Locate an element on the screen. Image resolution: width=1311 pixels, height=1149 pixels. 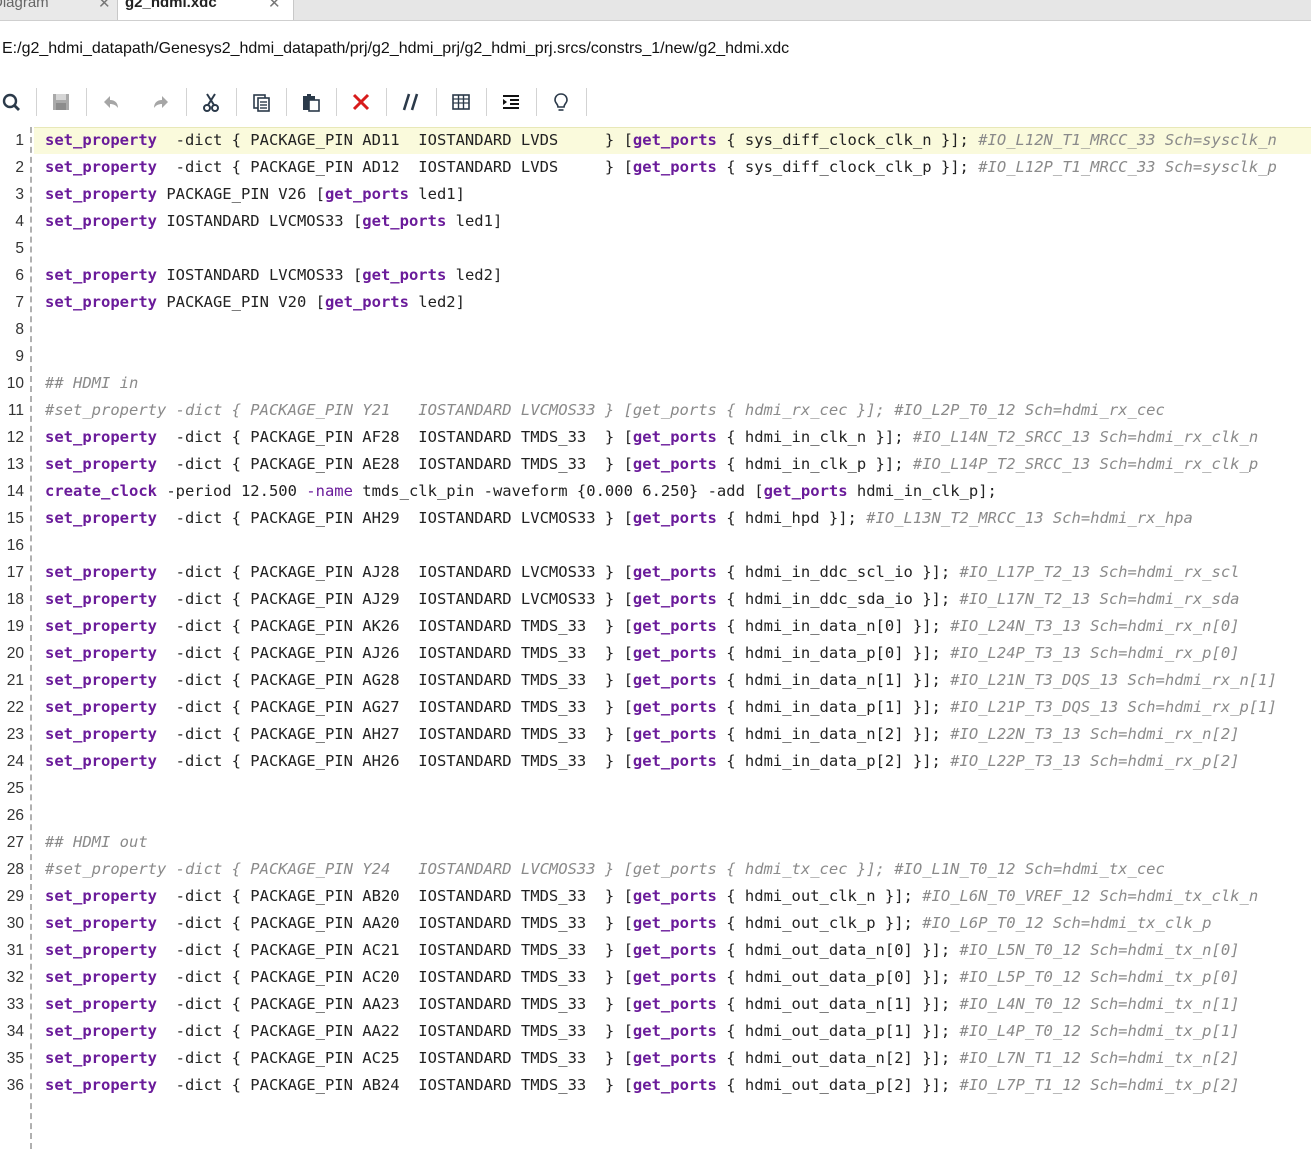
redo-icon is located at coordinates (161, 102).